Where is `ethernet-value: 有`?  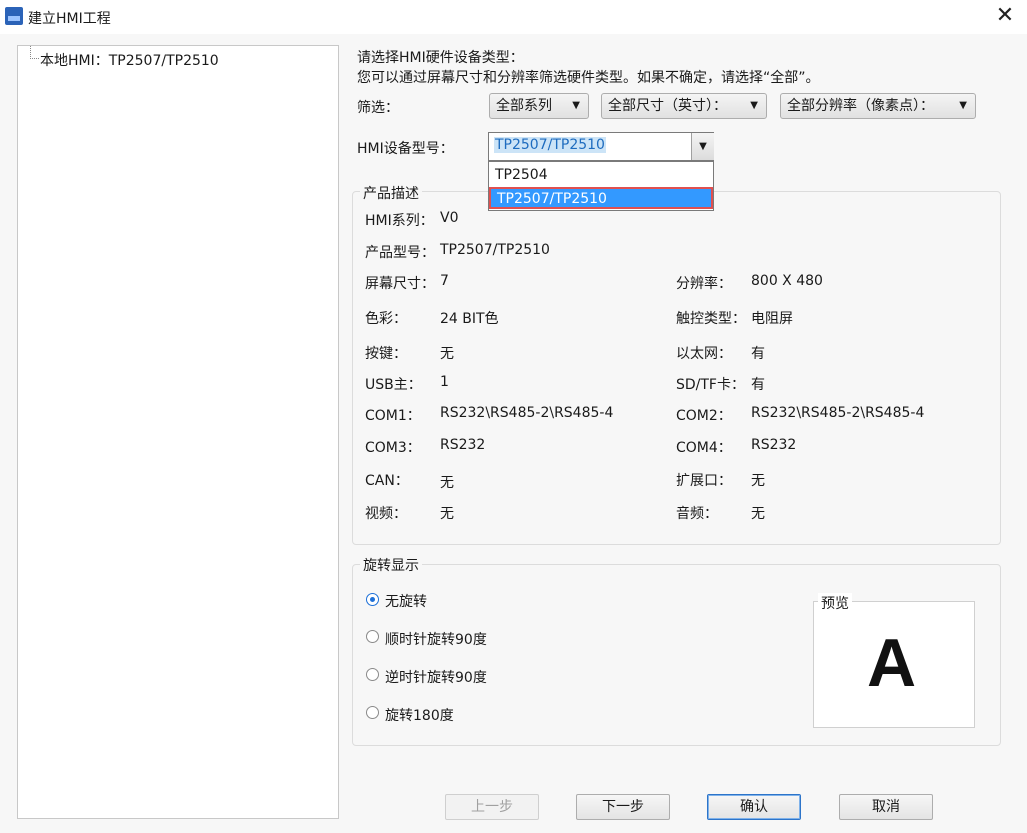
ethernet-value: 有 is located at coordinates (758, 354).